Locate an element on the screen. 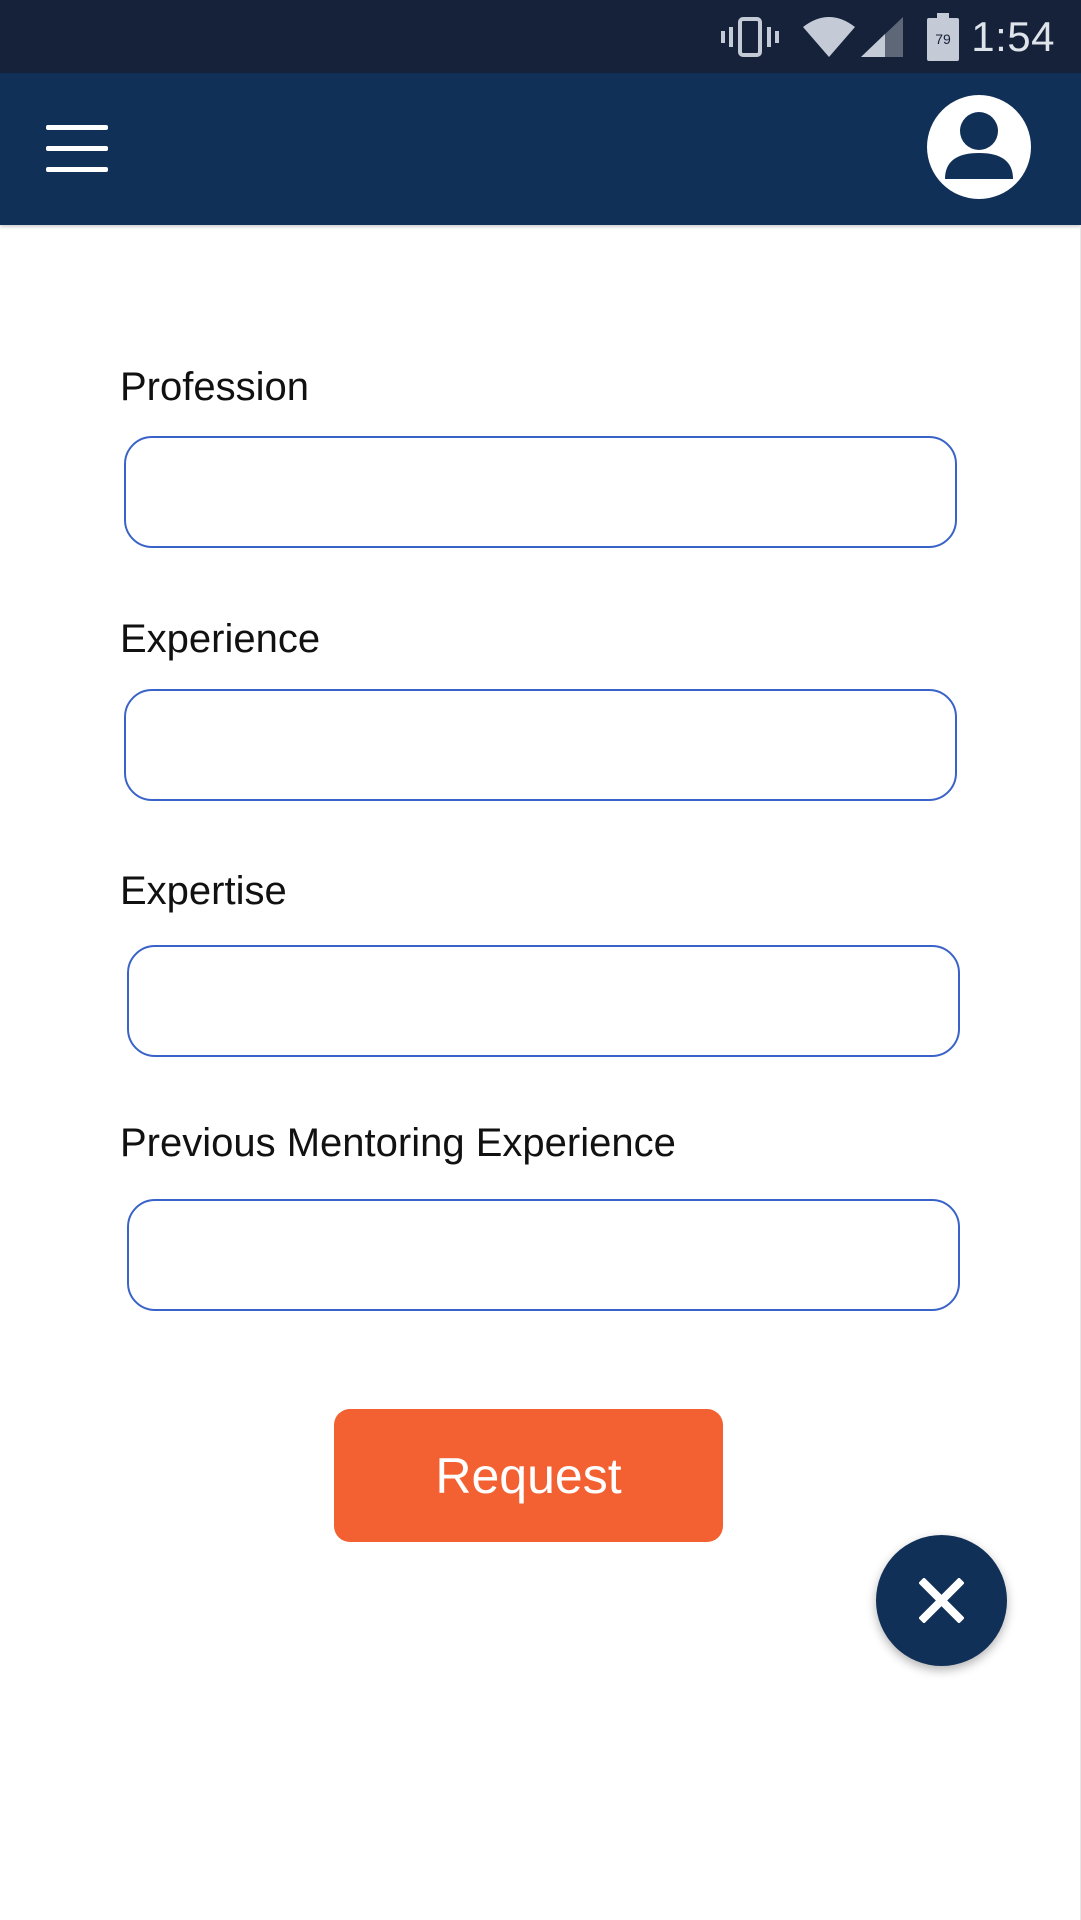 This screenshot has height=1920, width=1081. experience-input is located at coordinates (540, 745).